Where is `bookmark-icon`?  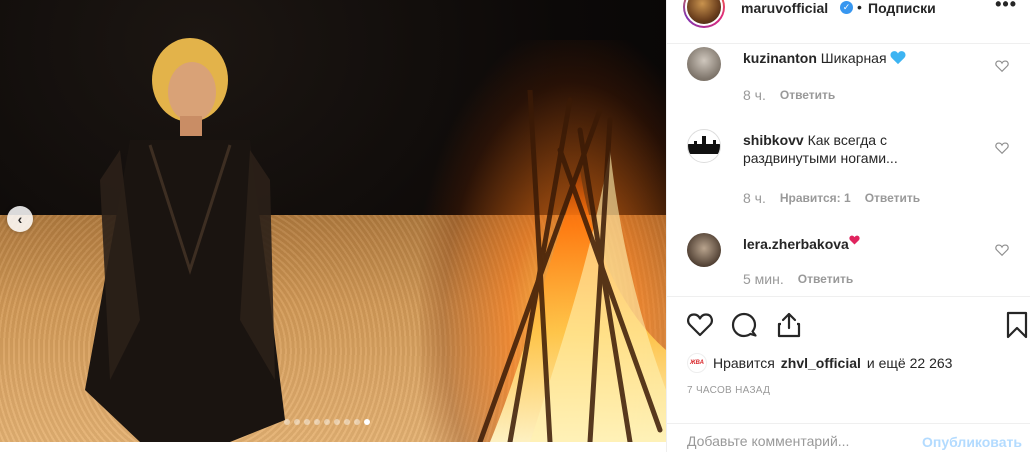
bookmark-icon is located at coordinates (1016, 325).